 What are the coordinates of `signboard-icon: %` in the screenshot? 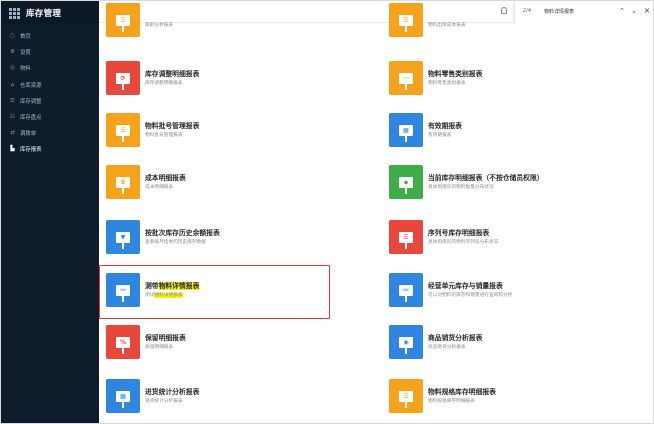 It's located at (123, 345).